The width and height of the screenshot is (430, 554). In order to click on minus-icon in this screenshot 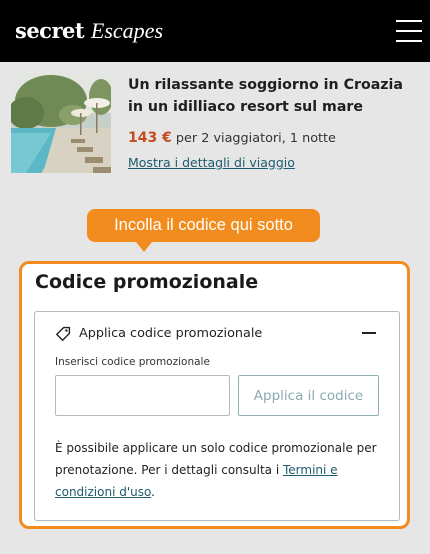, I will do `click(369, 333)`.